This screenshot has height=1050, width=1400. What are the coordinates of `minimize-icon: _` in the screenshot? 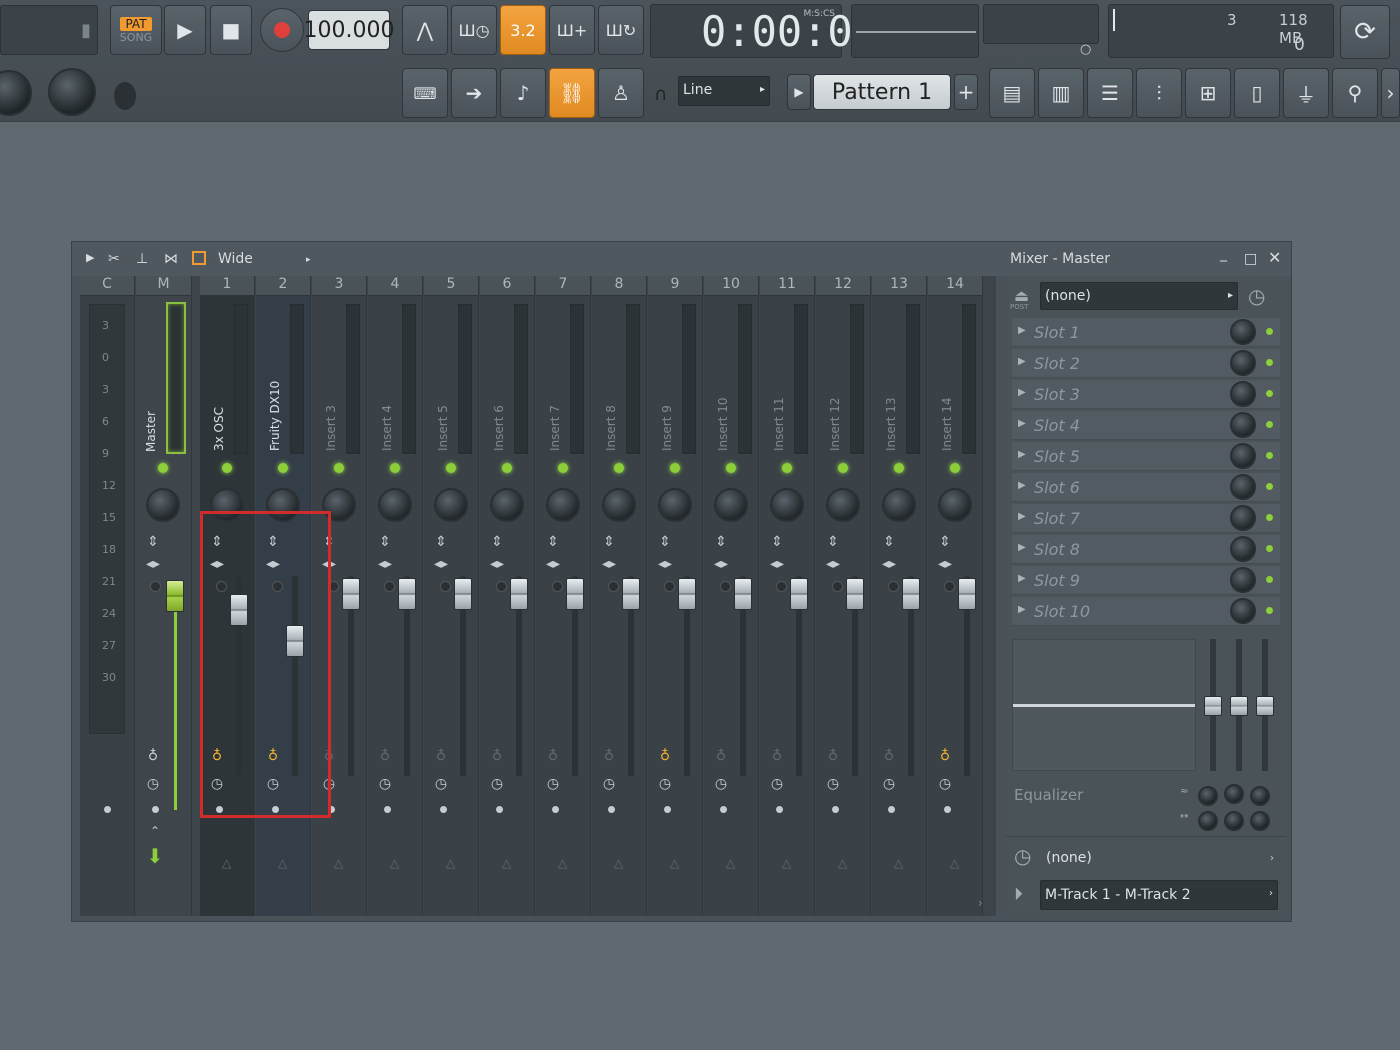 It's located at (1223, 254).